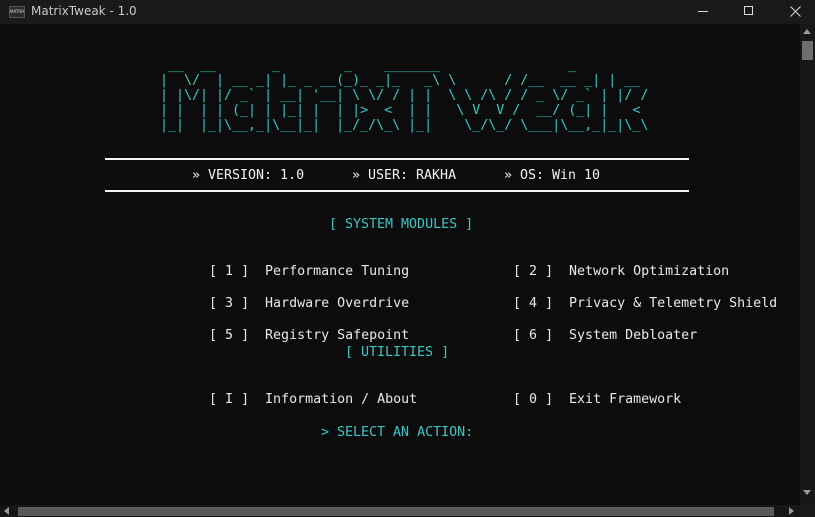 Image resolution: width=815 pixels, height=517 pixels. What do you see at coordinates (337, 303) in the screenshot?
I see `option-label: Hardware Overdrive` at bounding box center [337, 303].